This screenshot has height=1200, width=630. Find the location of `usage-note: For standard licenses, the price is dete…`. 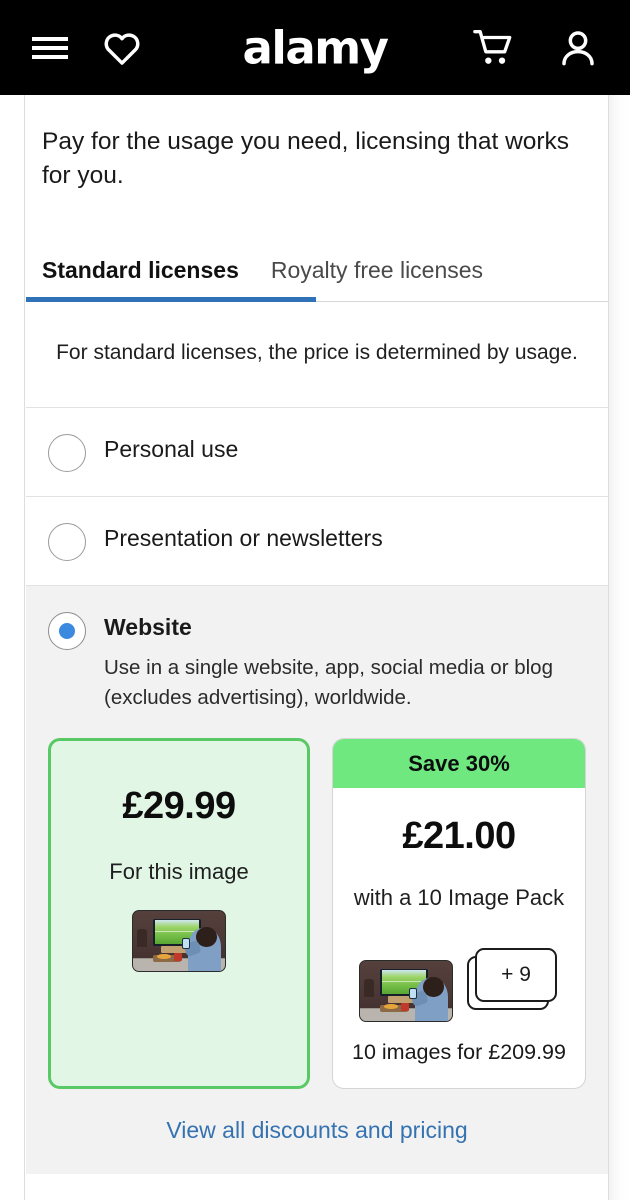

usage-note: For standard licenses, the price is dete… is located at coordinates (317, 355).